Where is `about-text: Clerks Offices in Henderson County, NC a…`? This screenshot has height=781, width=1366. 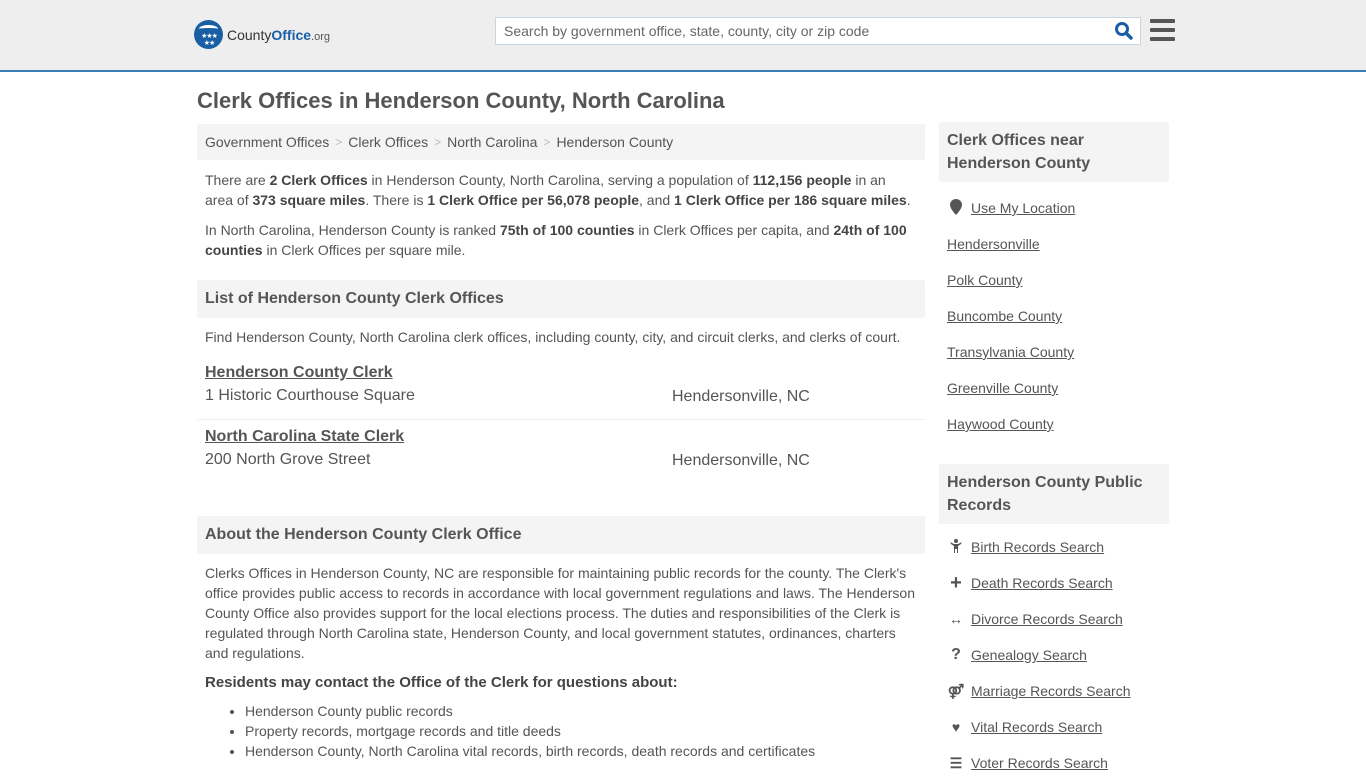 about-text: Clerks Offices in Henderson County, NC a… is located at coordinates (560, 613).